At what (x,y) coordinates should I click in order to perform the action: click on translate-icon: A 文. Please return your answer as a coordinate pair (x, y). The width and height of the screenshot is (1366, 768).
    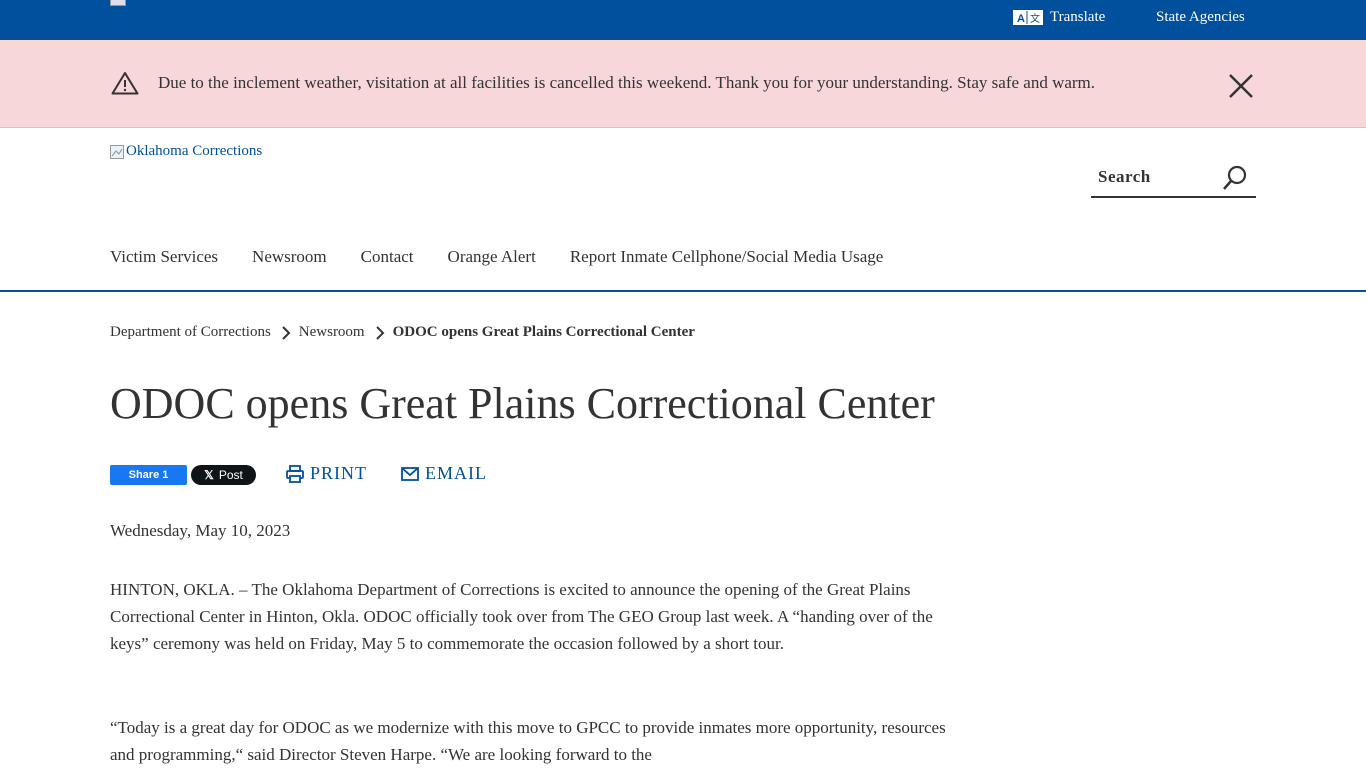
    Looking at the image, I should click on (1028, 17).